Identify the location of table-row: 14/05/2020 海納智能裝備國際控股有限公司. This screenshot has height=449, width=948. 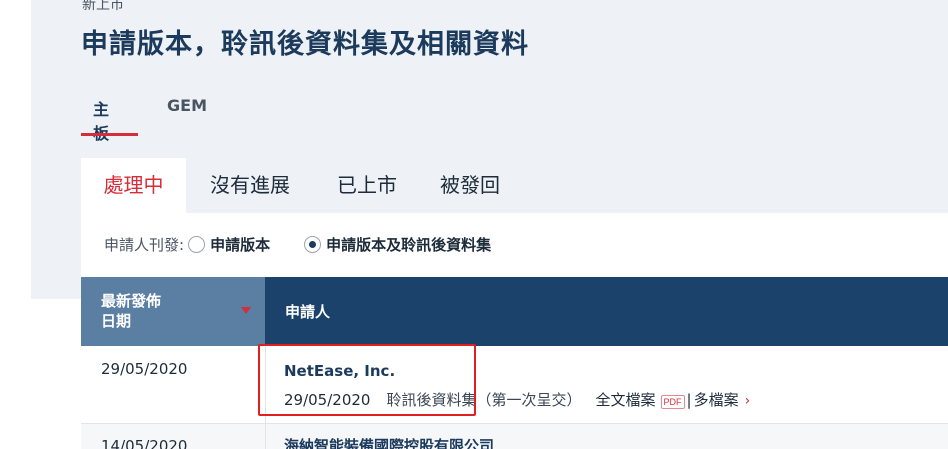
(514, 436).